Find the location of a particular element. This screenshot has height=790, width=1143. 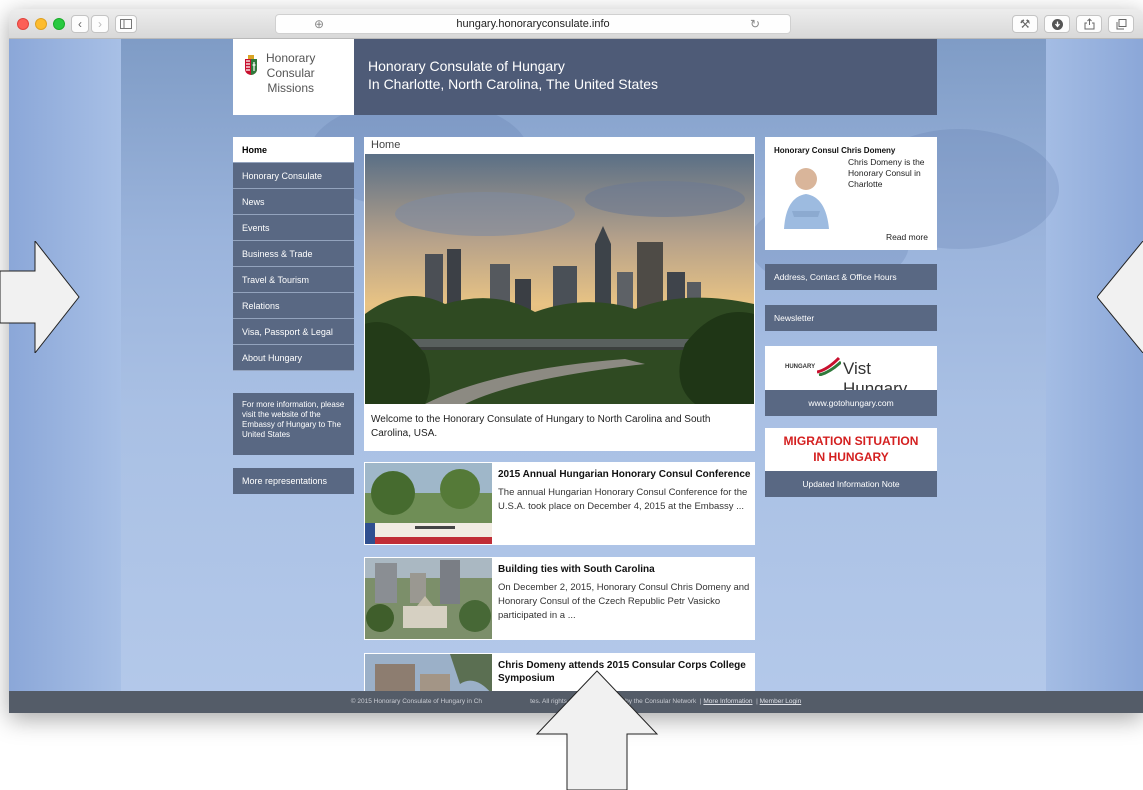

reload-icon: ↻ is located at coordinates (755, 24).